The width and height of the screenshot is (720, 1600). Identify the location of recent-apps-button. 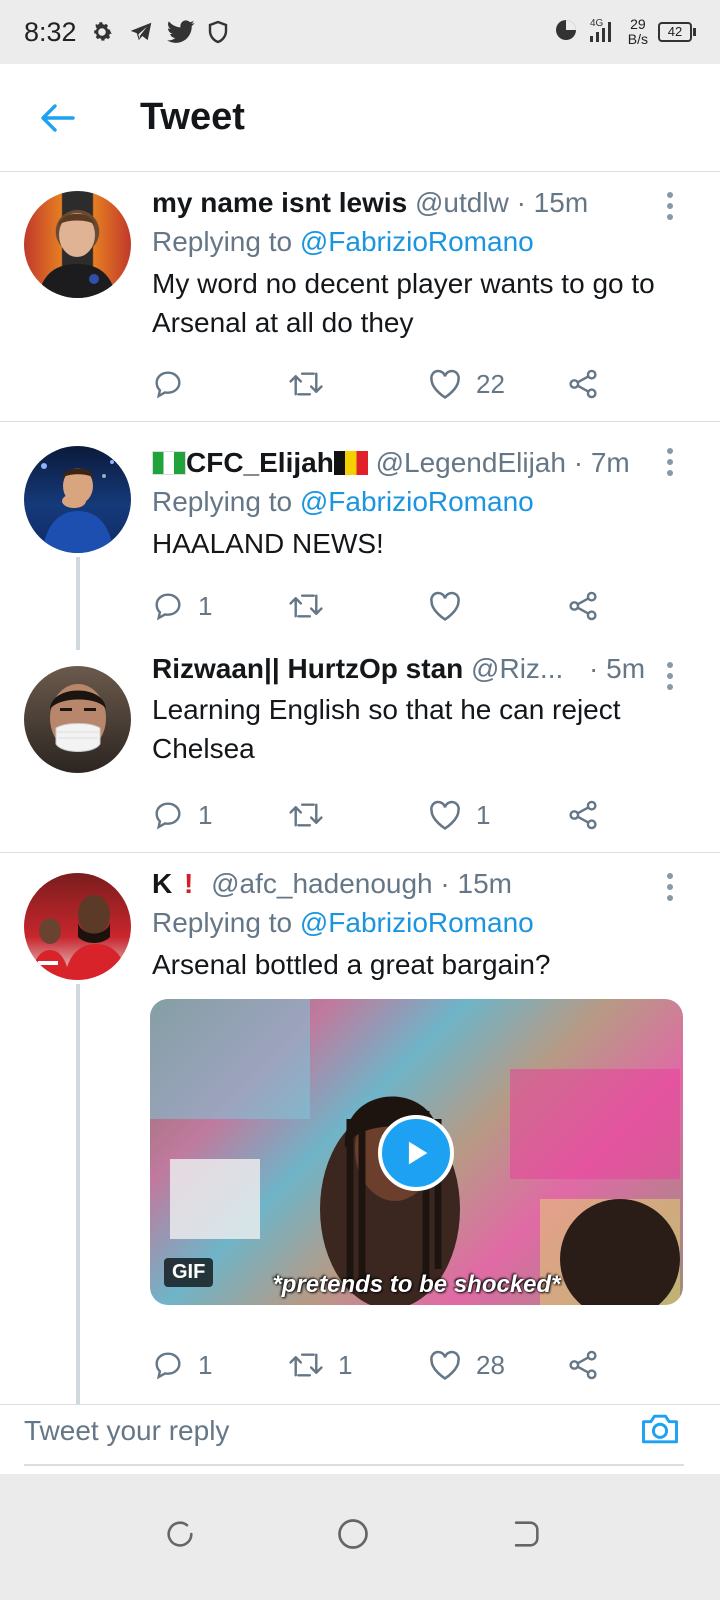
(180, 1534).